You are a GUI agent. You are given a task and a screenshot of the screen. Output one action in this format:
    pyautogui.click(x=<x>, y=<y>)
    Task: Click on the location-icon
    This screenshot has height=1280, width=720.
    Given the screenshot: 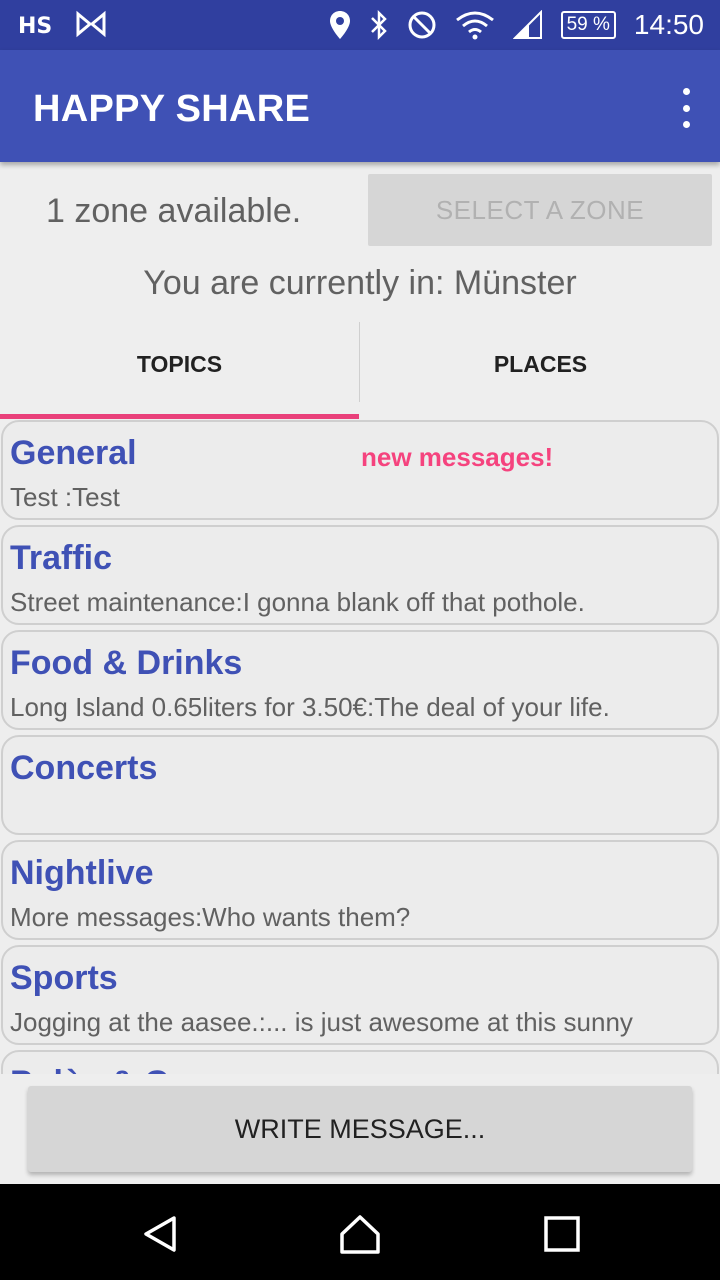 What is the action you would take?
    pyautogui.click(x=340, y=25)
    